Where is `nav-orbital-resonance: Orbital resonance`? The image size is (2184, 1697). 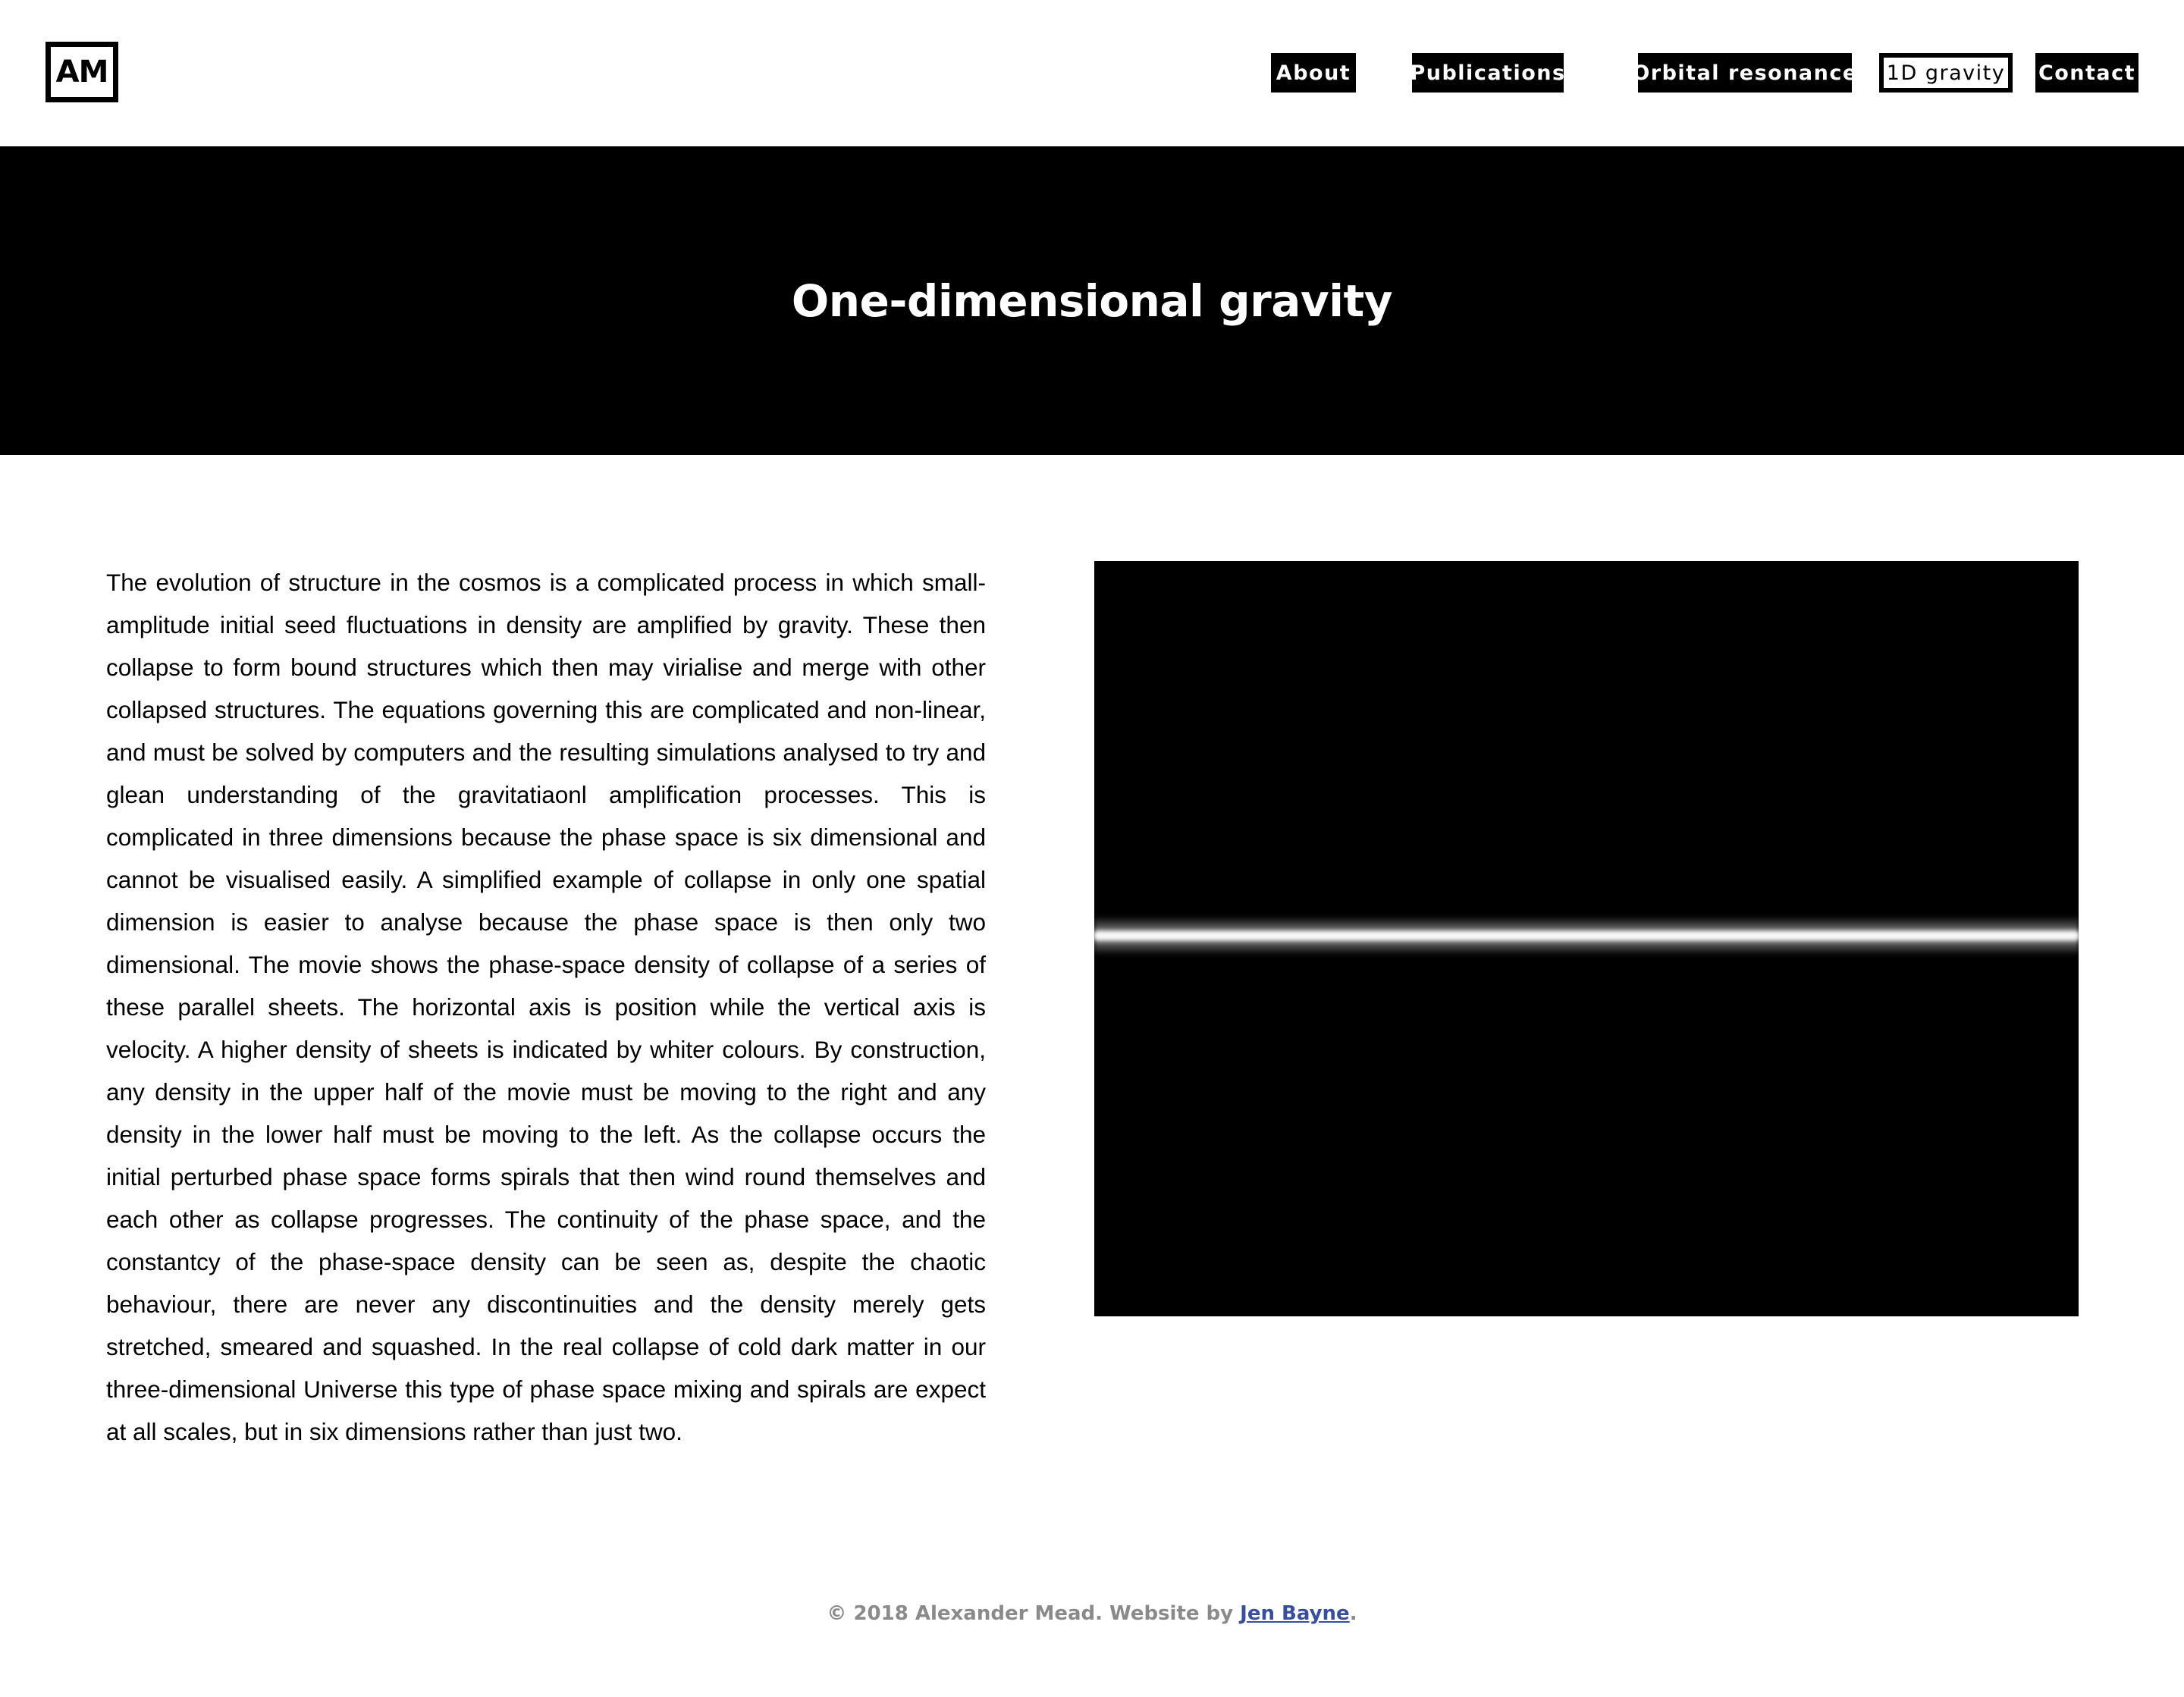
nav-orbital-resonance: Orbital resonance is located at coordinates (1744, 73).